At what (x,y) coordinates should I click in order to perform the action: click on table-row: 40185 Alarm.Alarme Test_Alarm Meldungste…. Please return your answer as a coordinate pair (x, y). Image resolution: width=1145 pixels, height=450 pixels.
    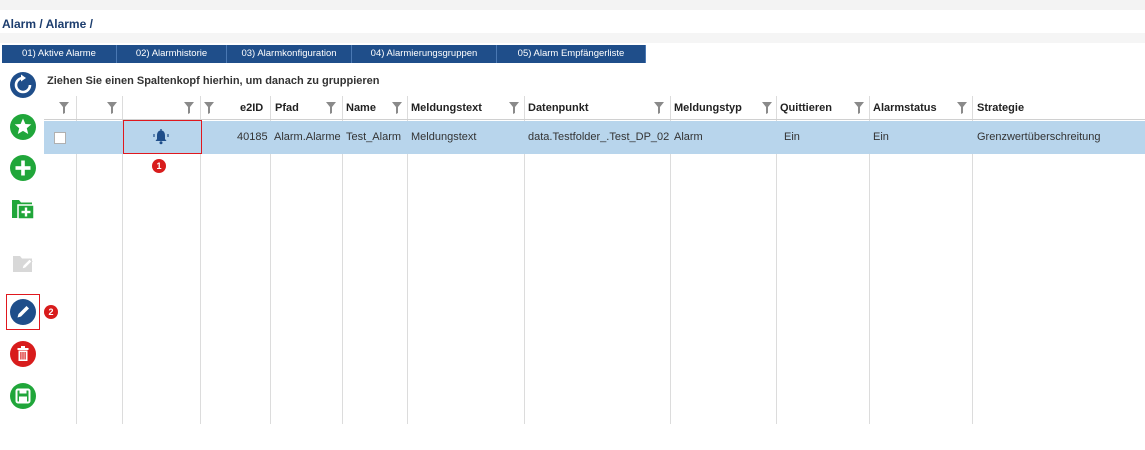
    Looking at the image, I should click on (594, 137).